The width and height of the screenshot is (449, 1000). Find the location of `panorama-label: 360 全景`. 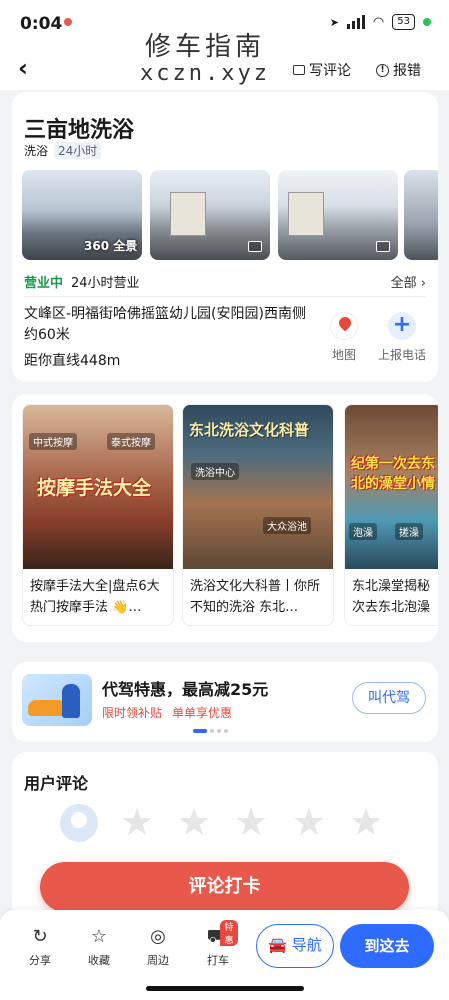

panorama-label: 360 全景 is located at coordinates (111, 246).